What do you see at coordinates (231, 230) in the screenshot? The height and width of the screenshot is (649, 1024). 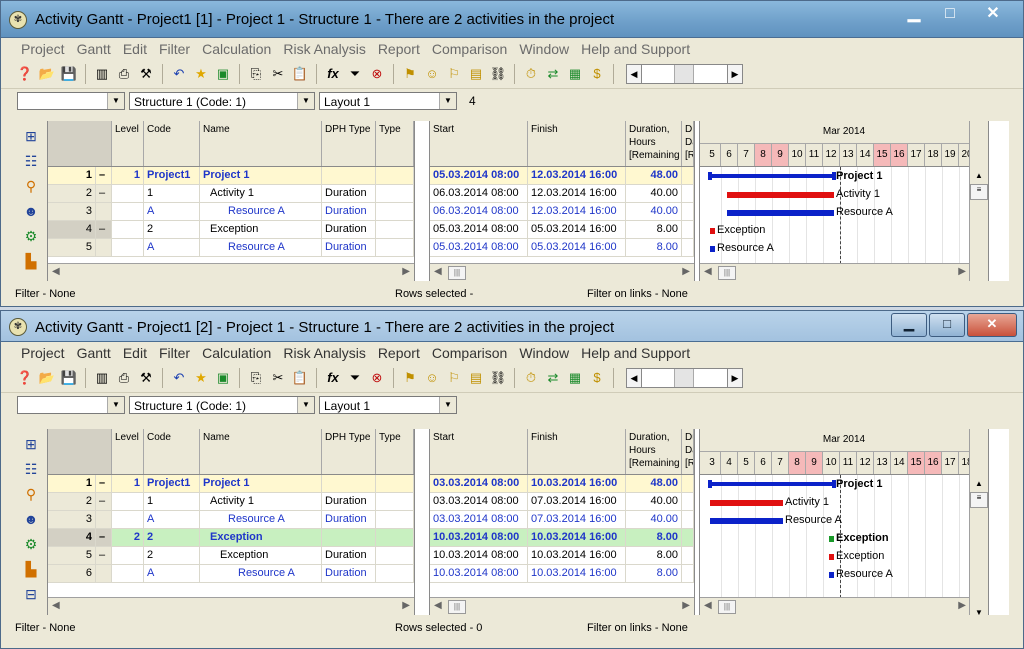 I see `table-row: 4– 2 Exception Duration` at bounding box center [231, 230].